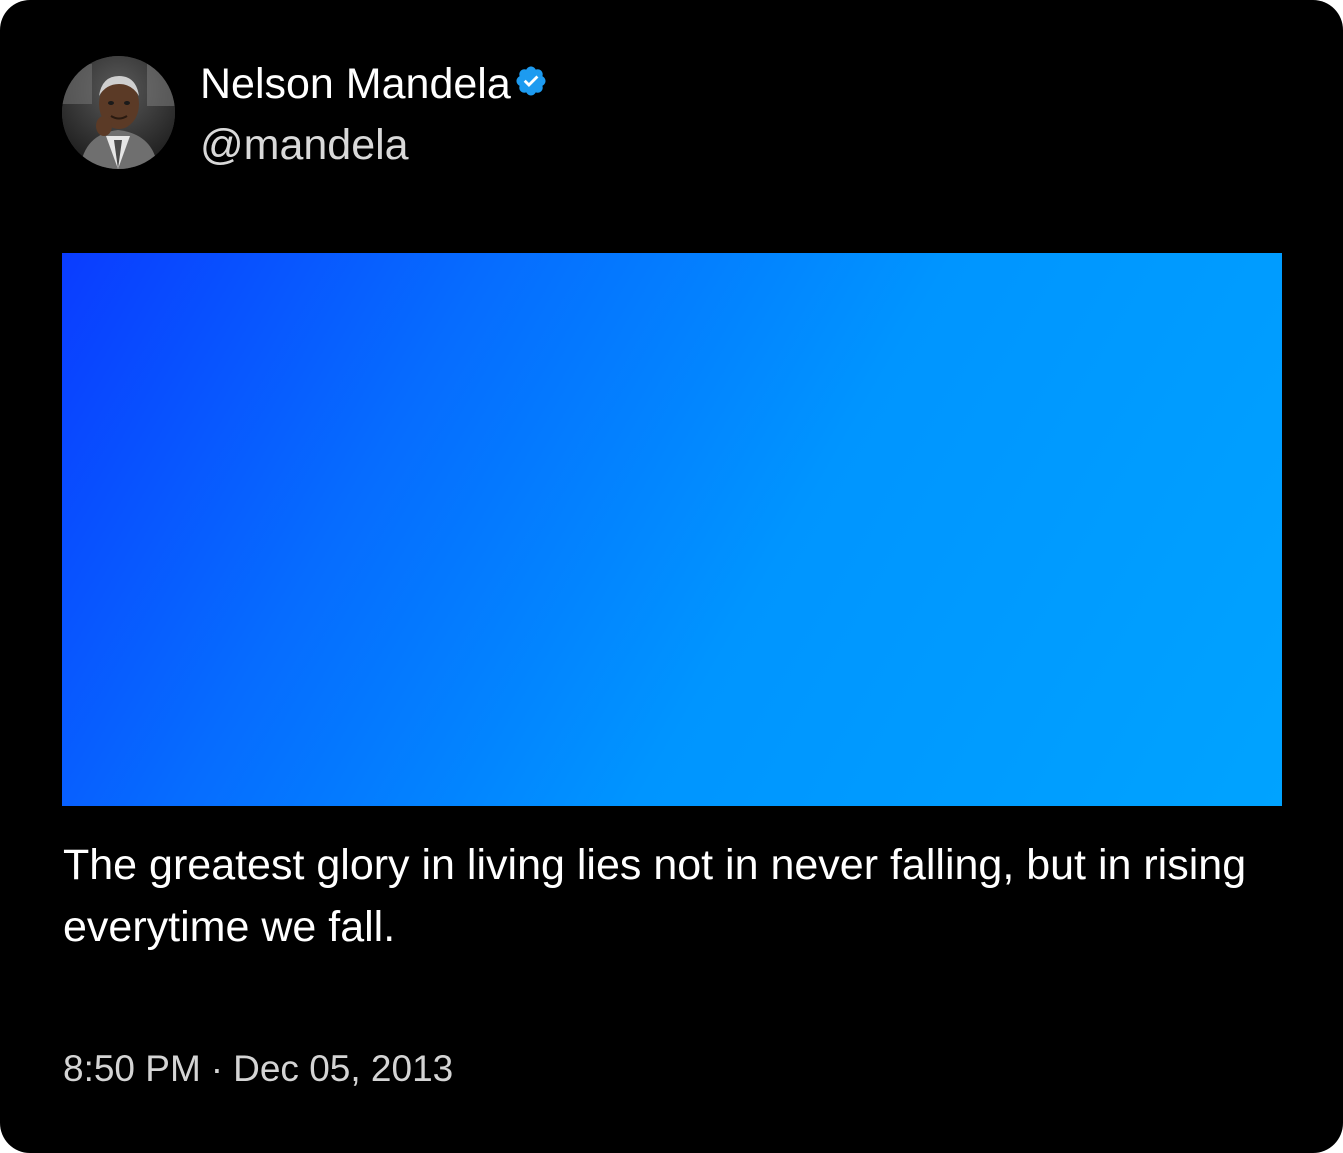  Describe the element at coordinates (304, 145) in the screenshot. I see `author-handle: @mandela` at that location.